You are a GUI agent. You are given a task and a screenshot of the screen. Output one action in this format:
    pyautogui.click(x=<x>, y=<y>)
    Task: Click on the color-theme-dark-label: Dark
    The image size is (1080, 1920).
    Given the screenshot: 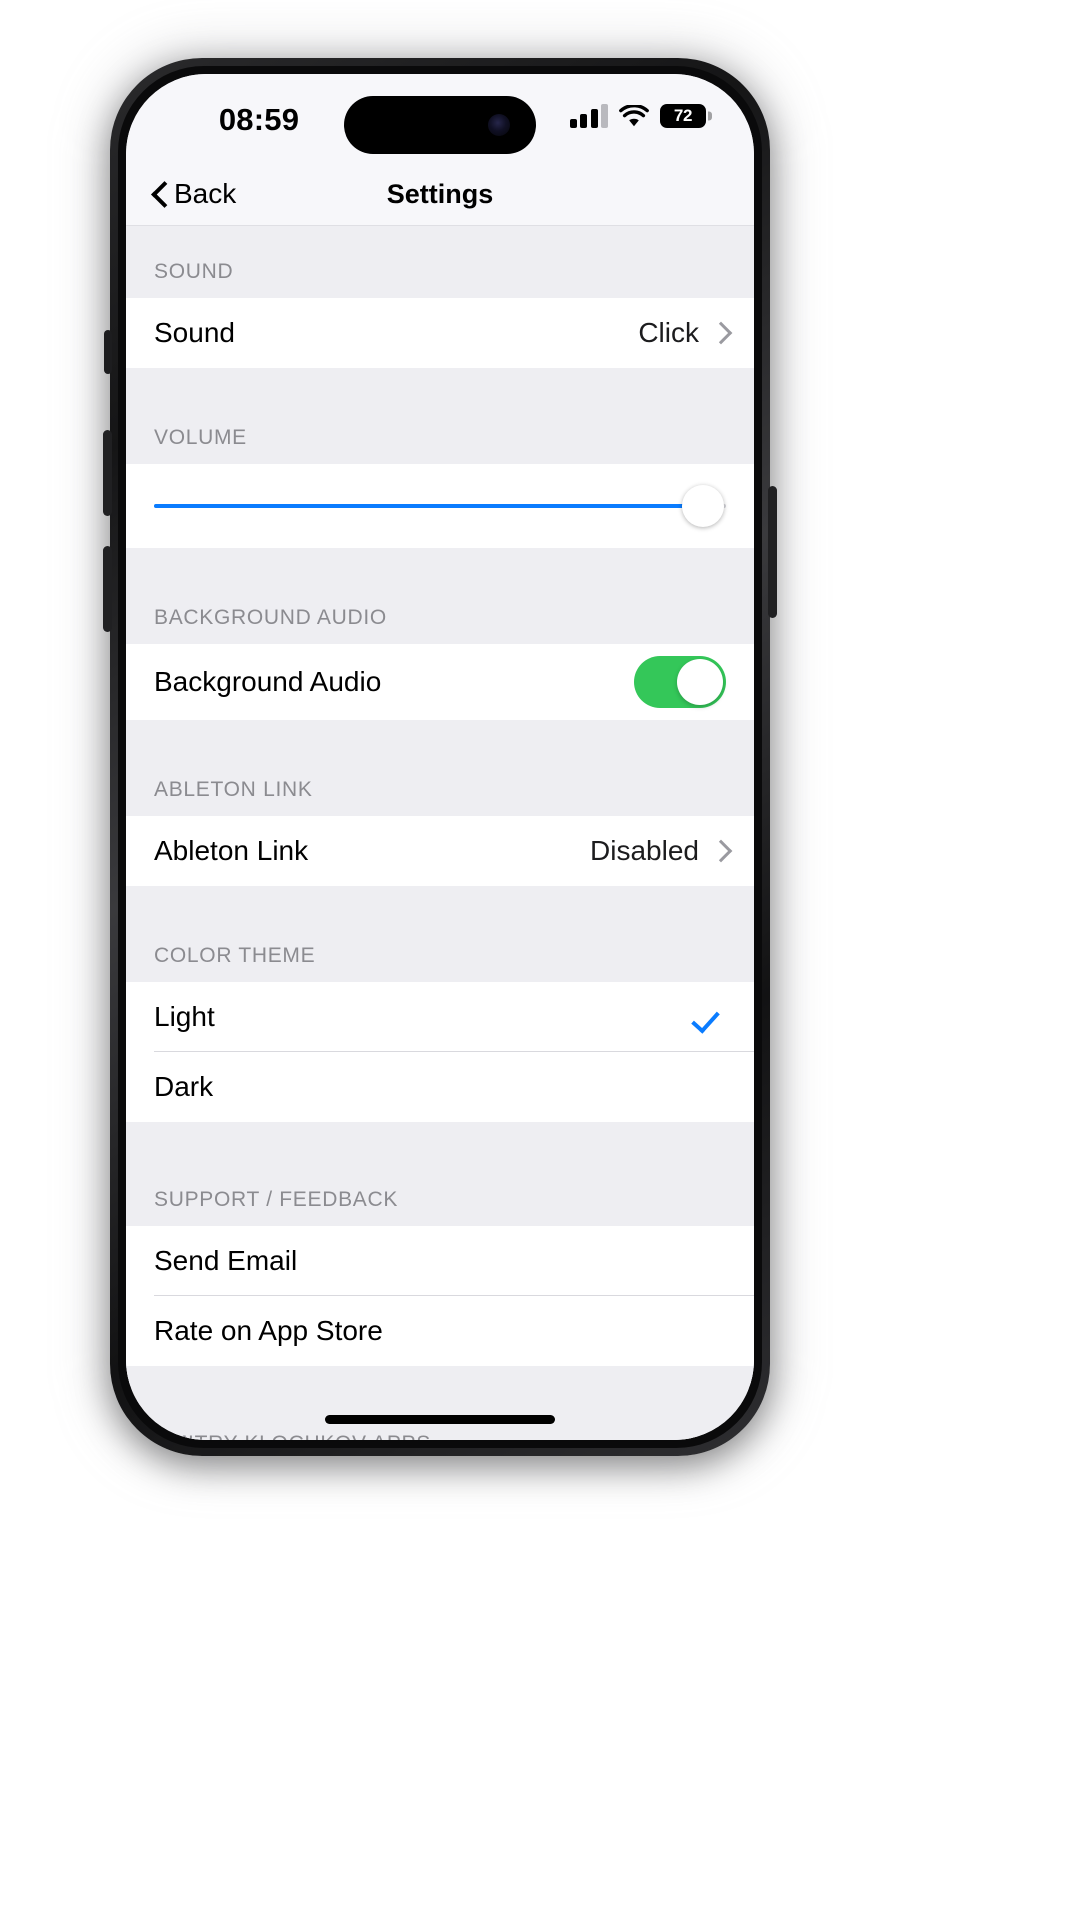 What is the action you would take?
    pyautogui.click(x=184, y=1086)
    